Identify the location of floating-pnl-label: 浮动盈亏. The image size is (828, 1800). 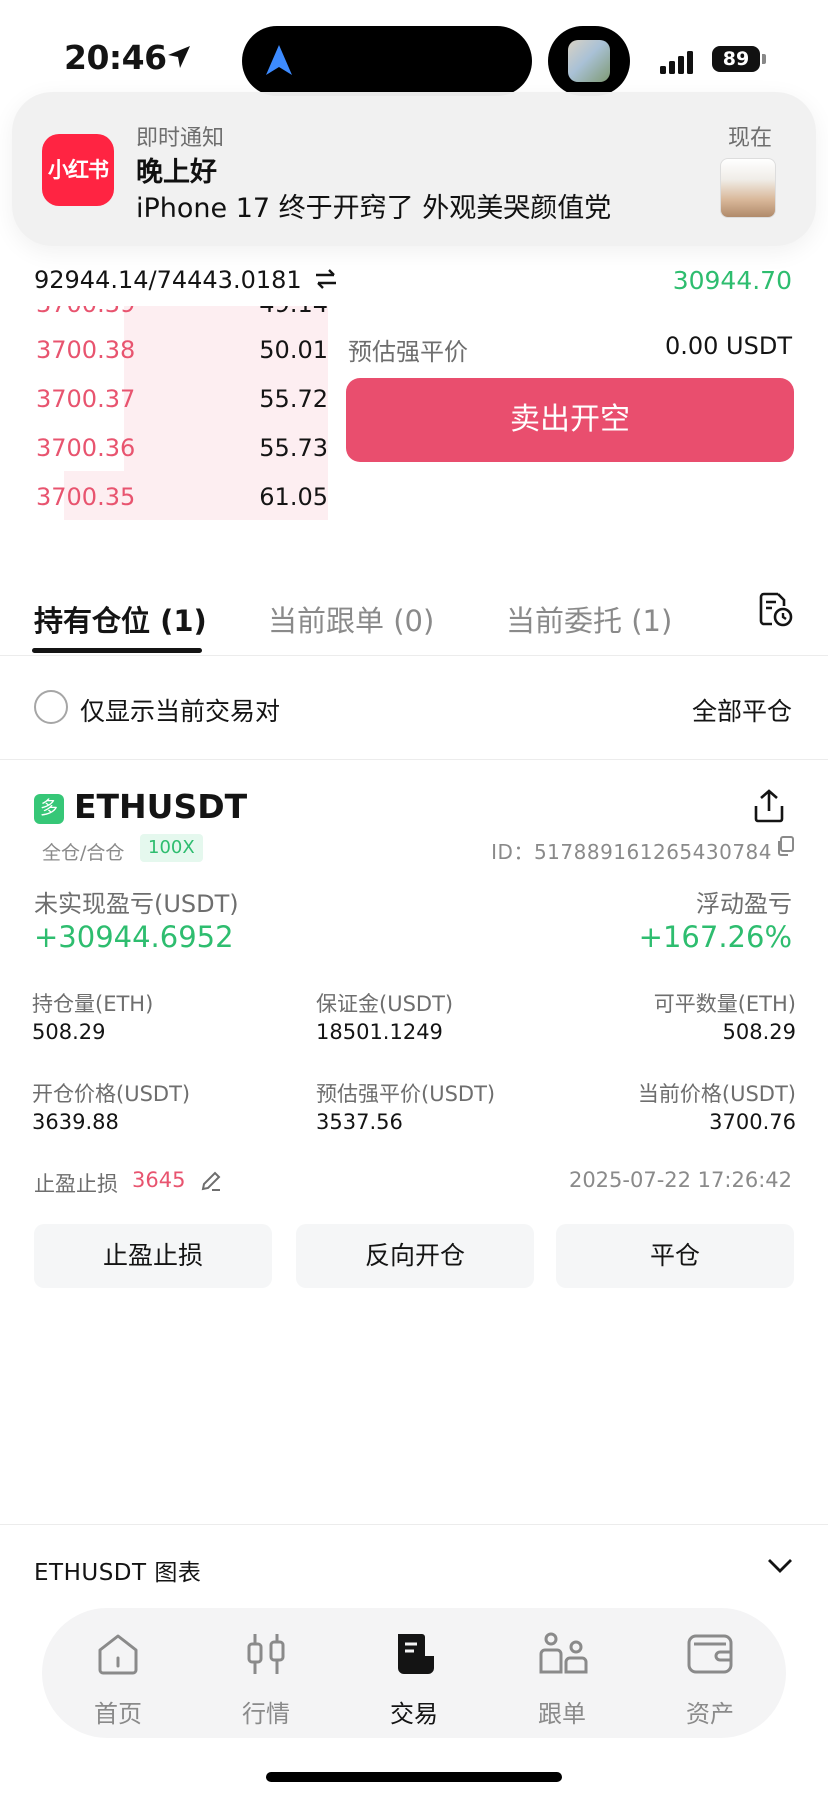
(744, 904).